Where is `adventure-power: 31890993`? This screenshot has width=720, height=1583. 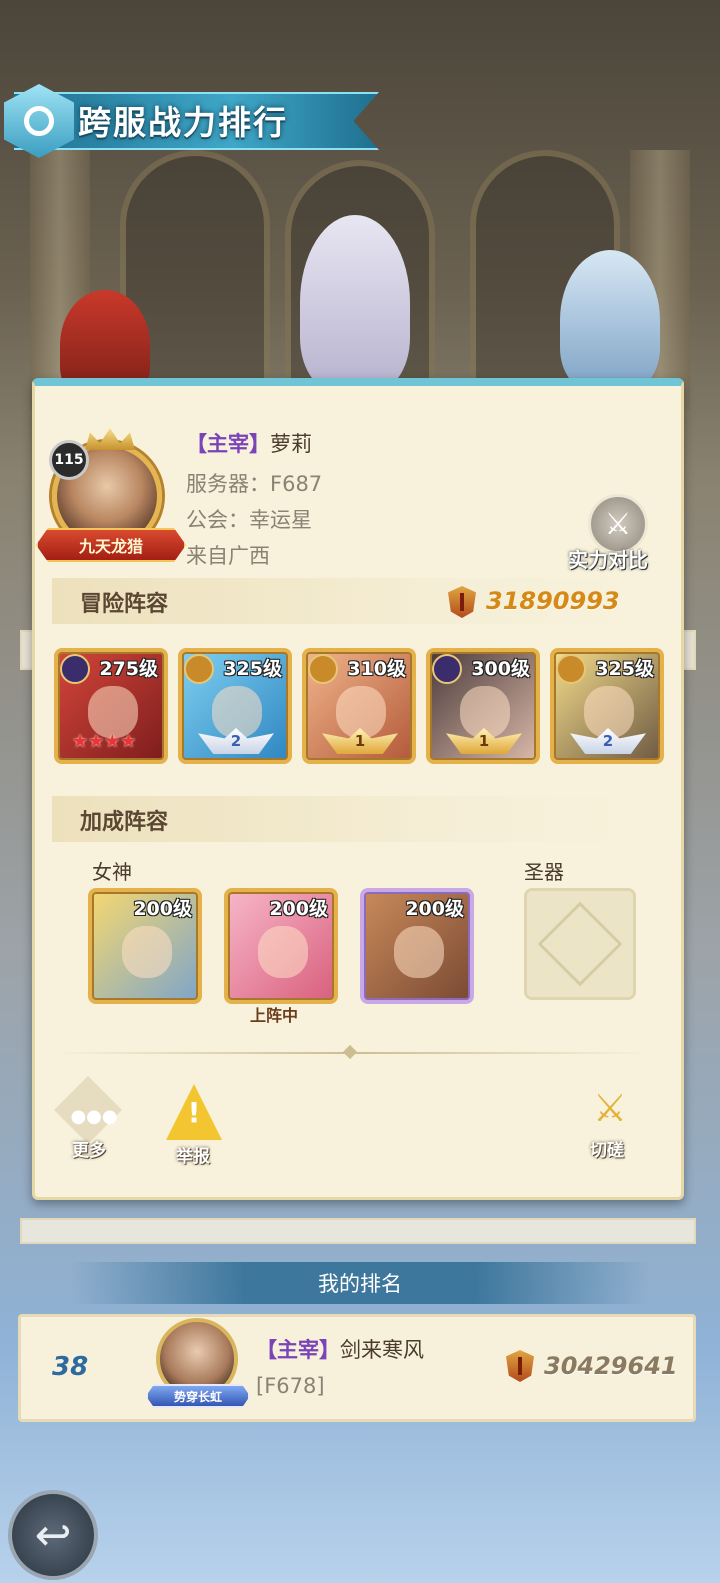
adventure-power: 31890993 is located at coordinates (553, 601).